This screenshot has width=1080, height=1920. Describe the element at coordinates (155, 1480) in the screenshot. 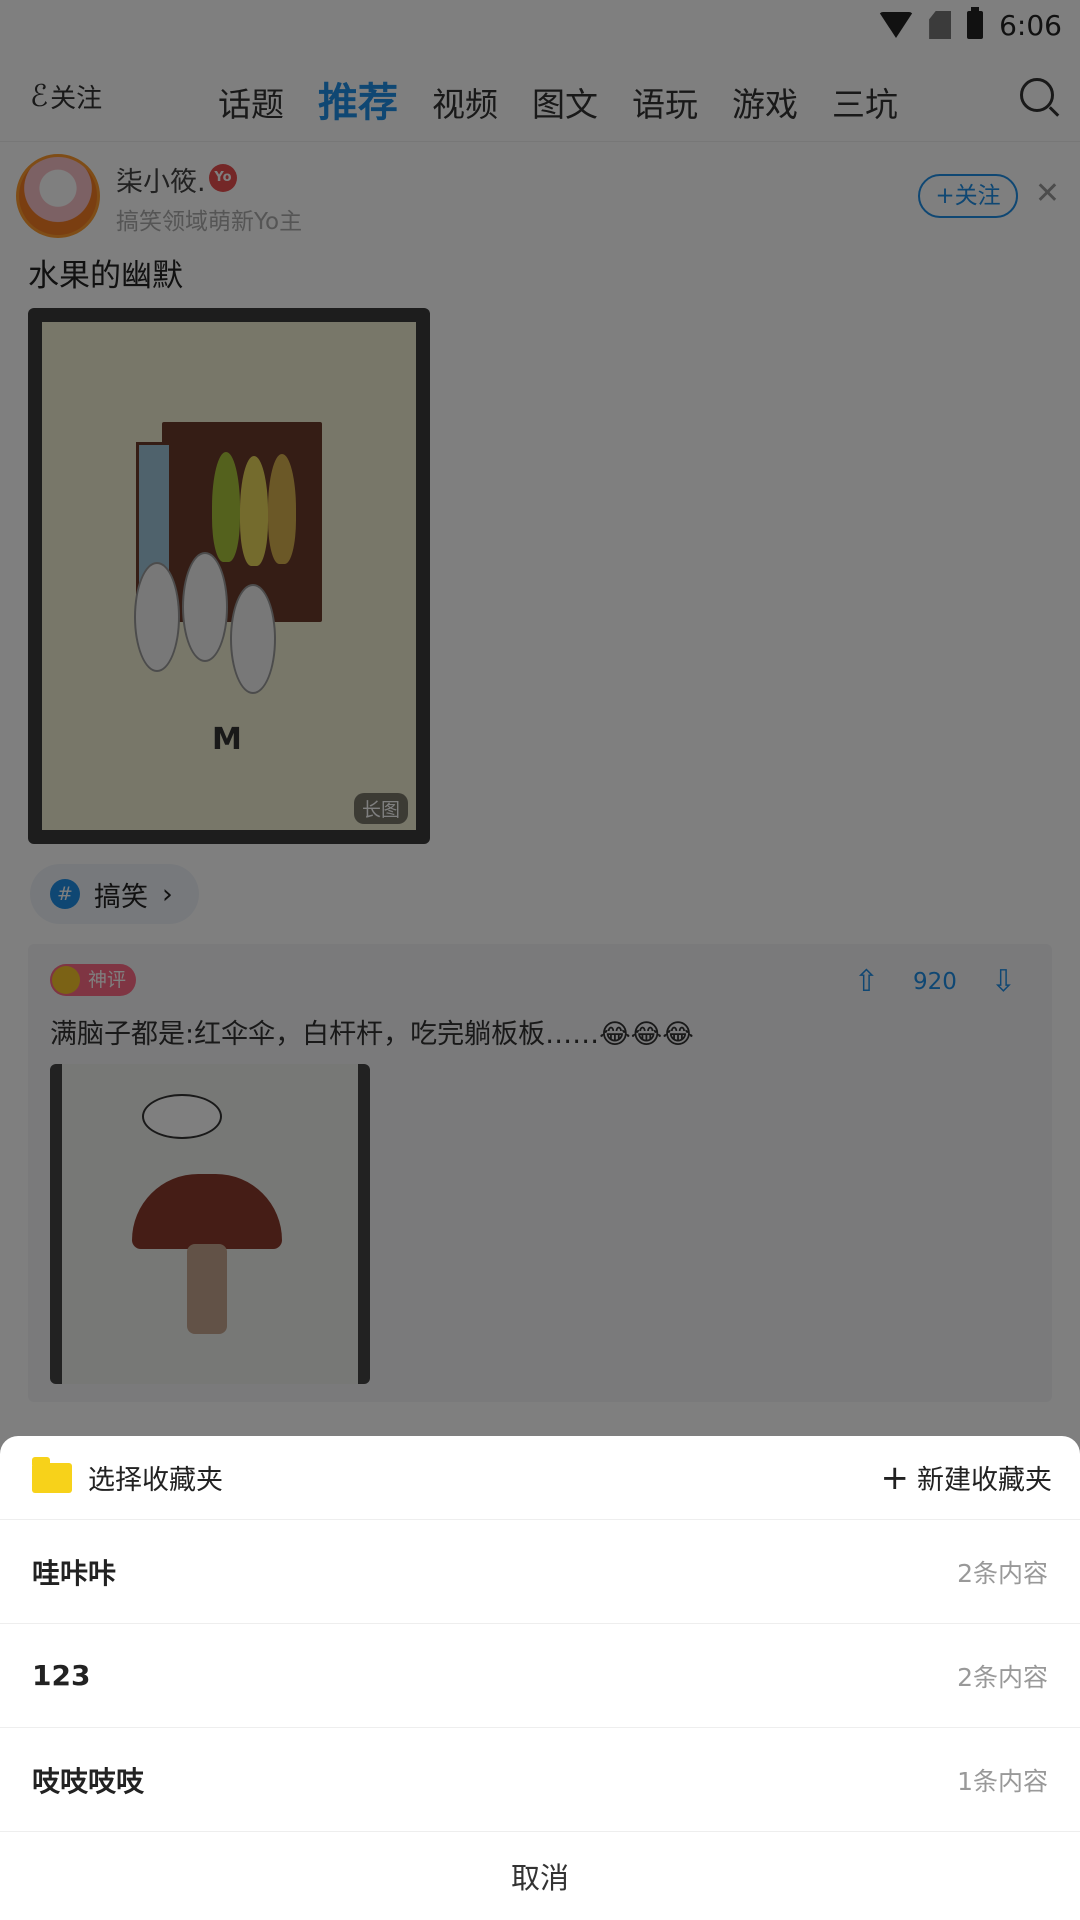

I see `sheet-title: 选择收藏夹` at that location.